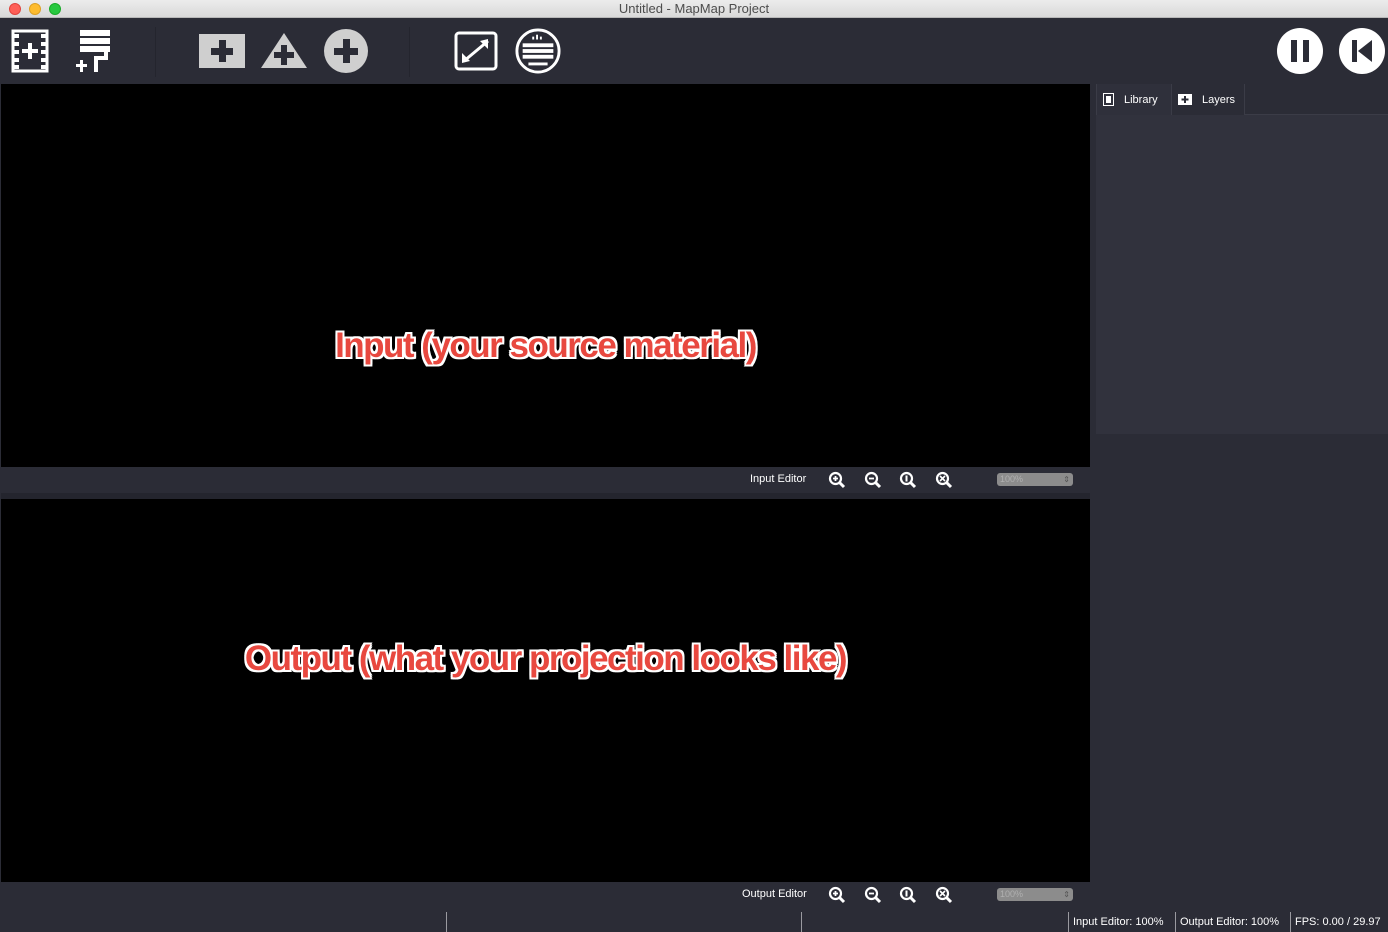  Describe the element at coordinates (1338, 922) in the screenshot. I see `status-fps: FPS: 0.00 / 29.97` at that location.